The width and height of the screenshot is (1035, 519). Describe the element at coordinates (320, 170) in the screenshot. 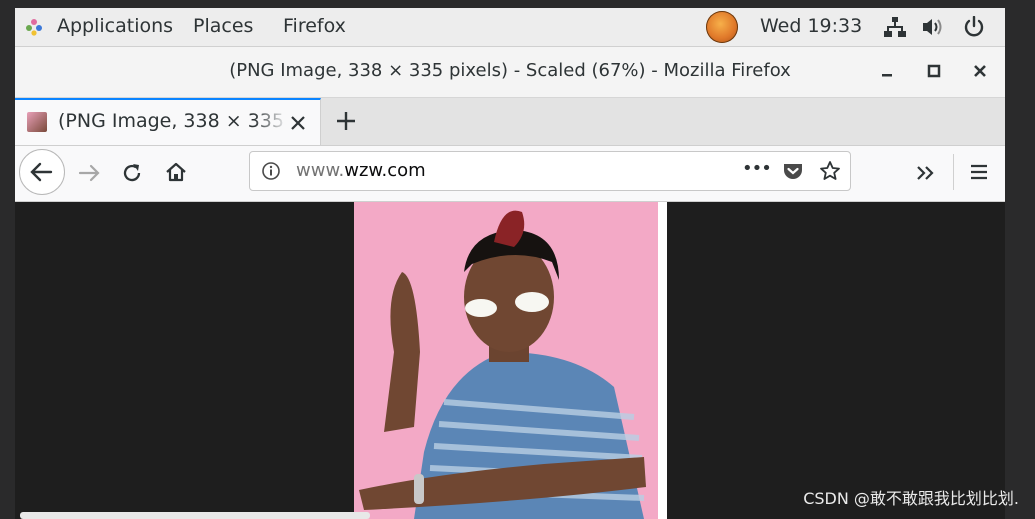

I see `url-prefix: www.` at that location.